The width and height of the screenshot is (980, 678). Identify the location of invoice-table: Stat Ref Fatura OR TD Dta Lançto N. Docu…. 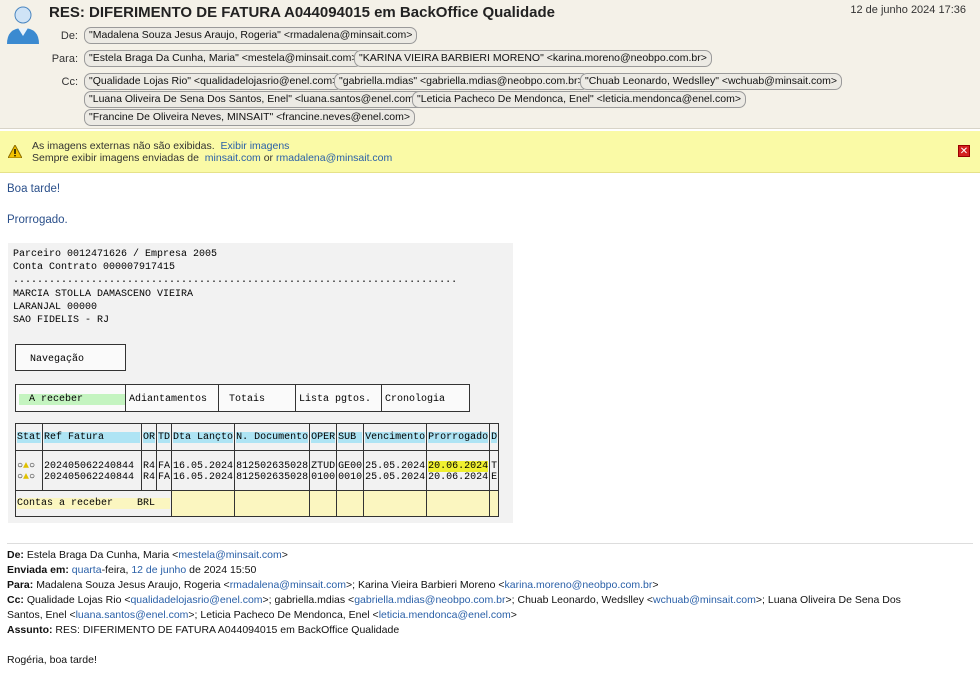
(257, 470).